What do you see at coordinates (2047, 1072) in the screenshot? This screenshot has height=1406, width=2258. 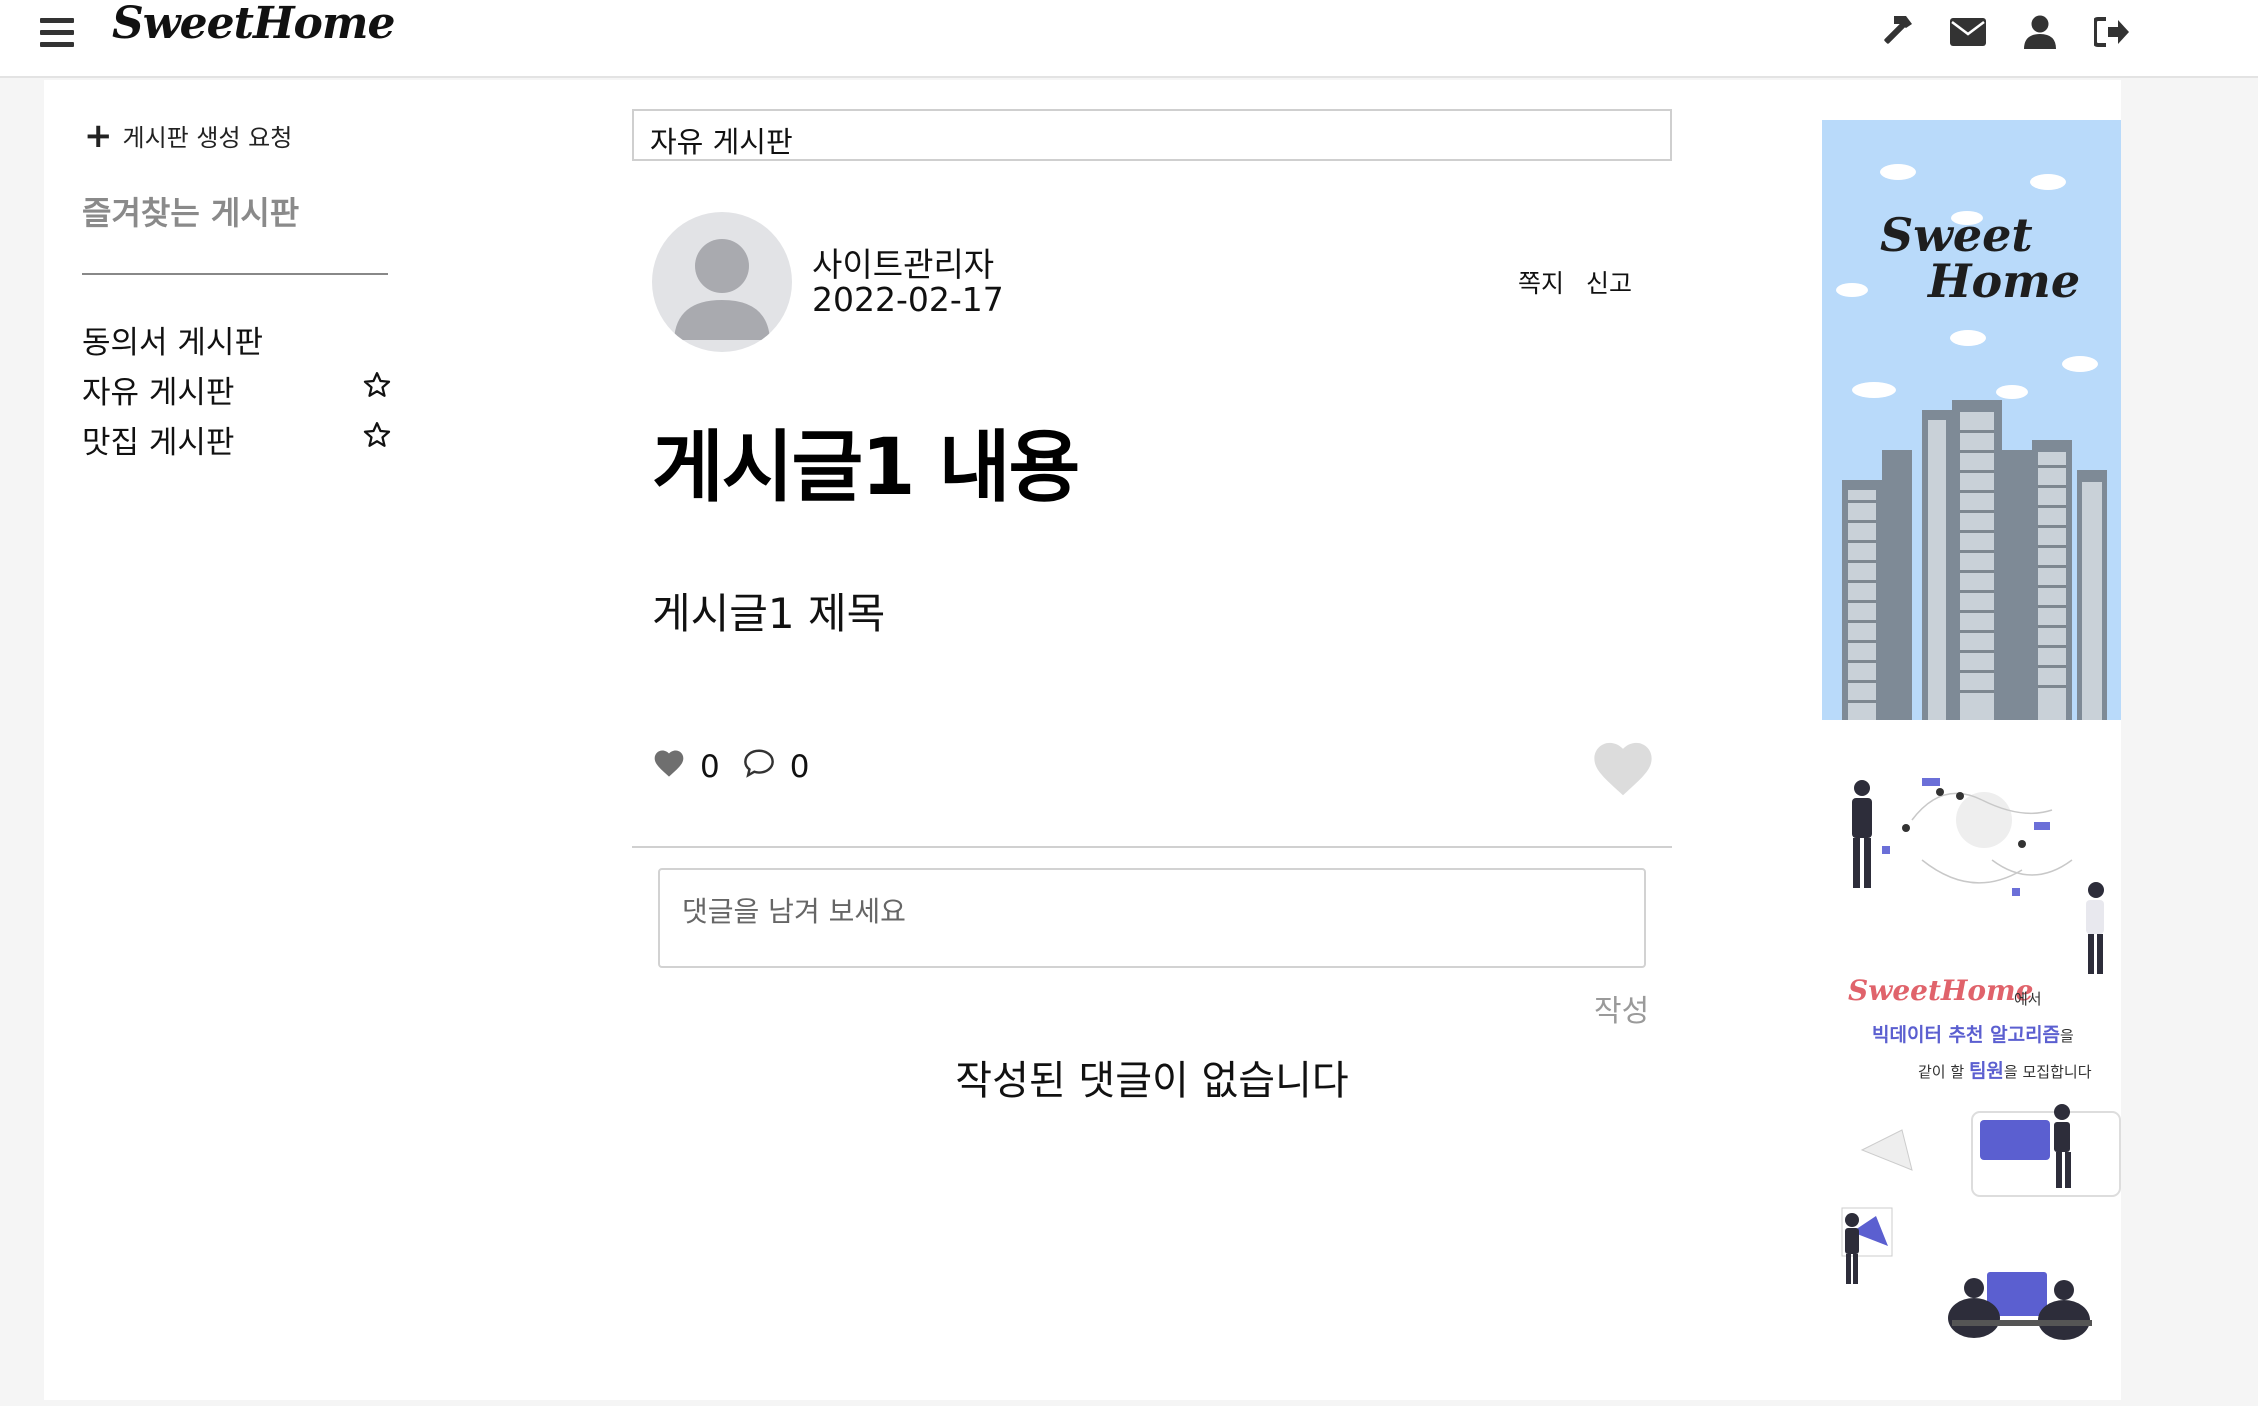 I see `ad-recruit-suffix: 을 모집합니다` at bounding box center [2047, 1072].